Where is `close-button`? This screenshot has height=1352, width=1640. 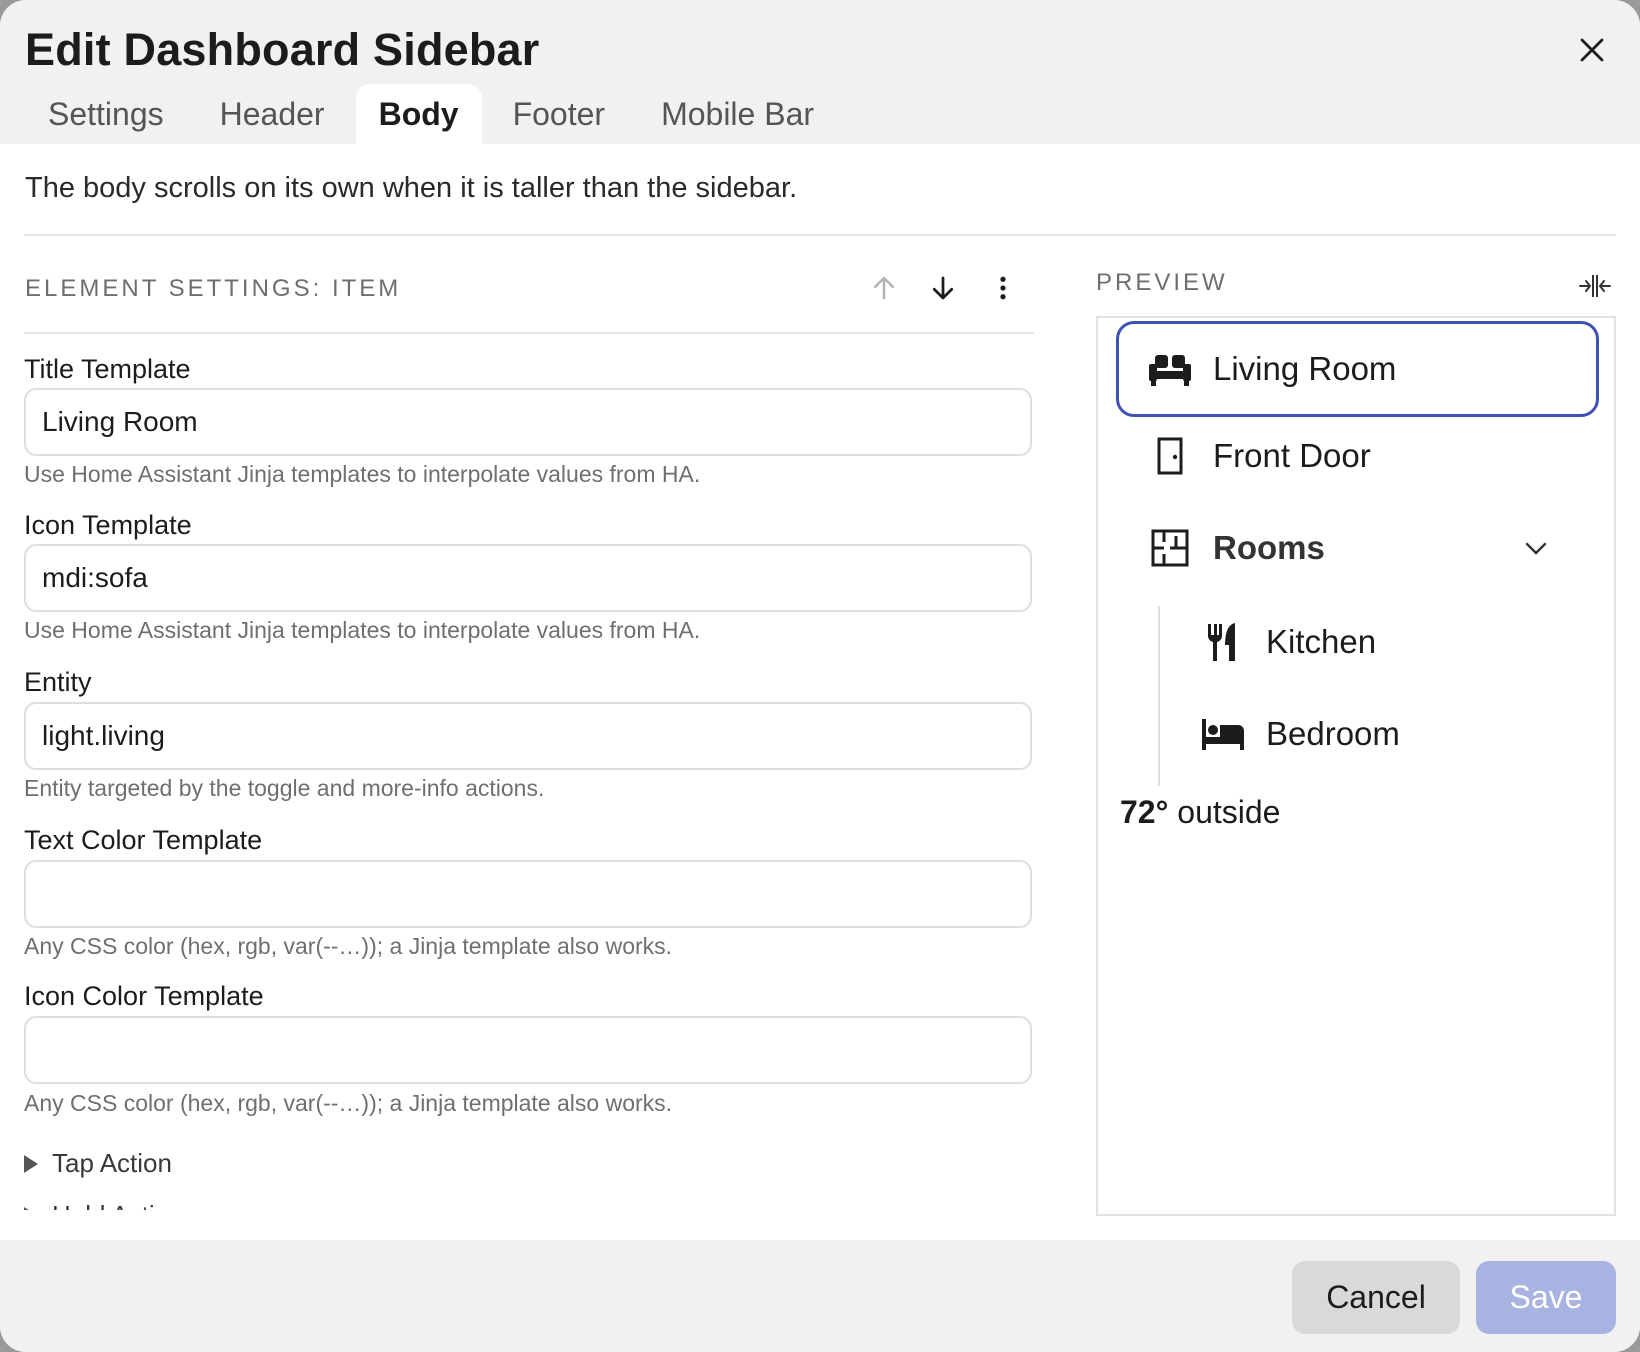
close-button is located at coordinates (1592, 50).